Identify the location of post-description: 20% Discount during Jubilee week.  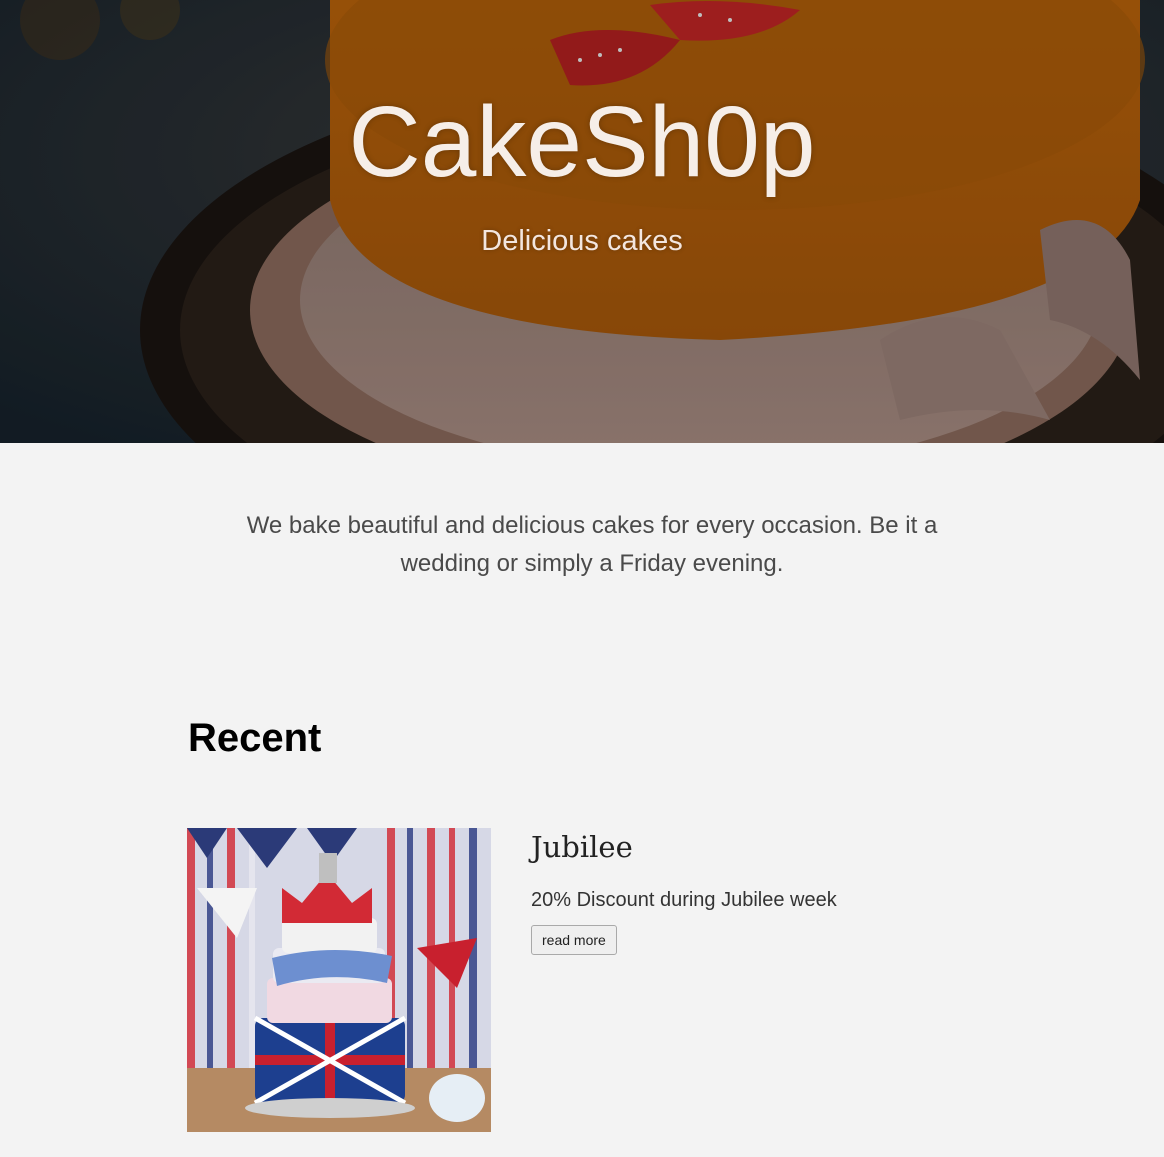
(684, 900).